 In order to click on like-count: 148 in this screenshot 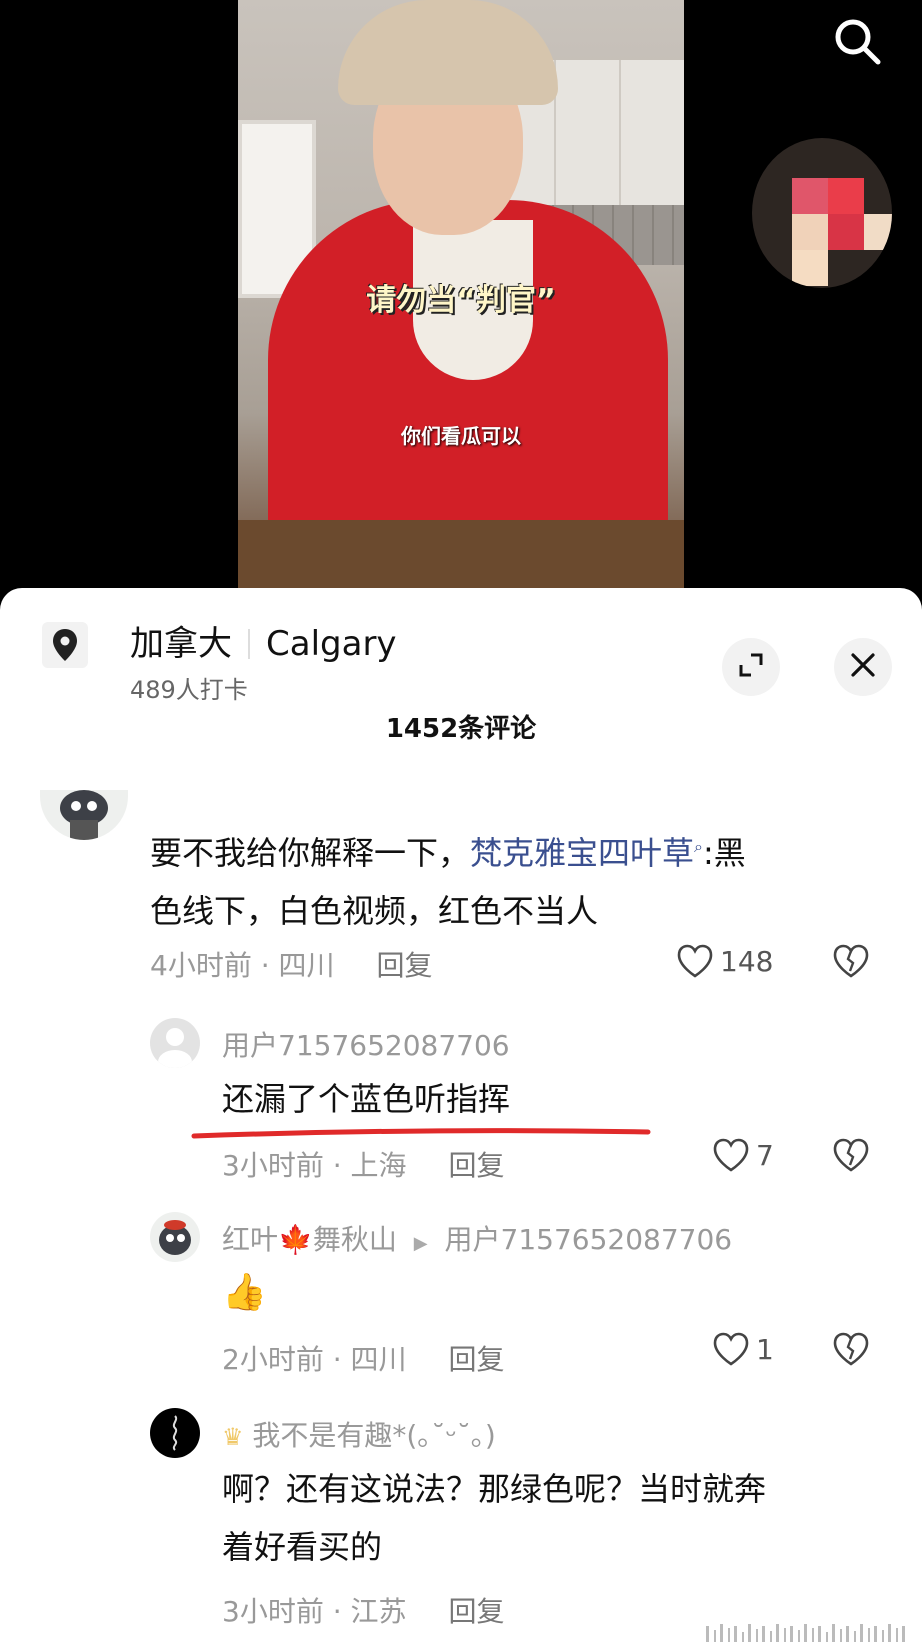, I will do `click(747, 961)`.